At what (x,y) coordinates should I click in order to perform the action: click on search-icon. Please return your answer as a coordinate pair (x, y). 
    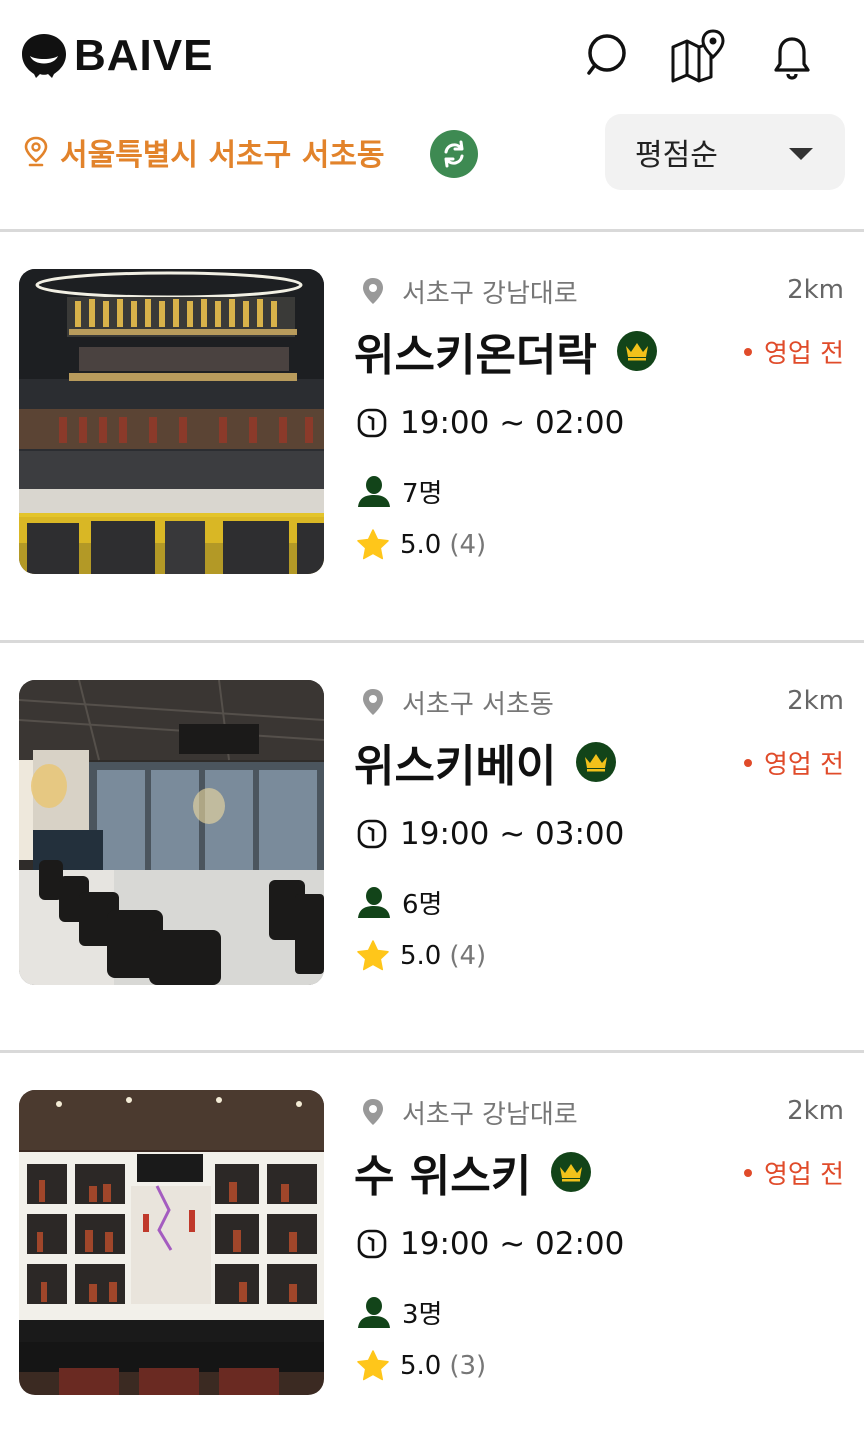
    Looking at the image, I should click on (606, 54).